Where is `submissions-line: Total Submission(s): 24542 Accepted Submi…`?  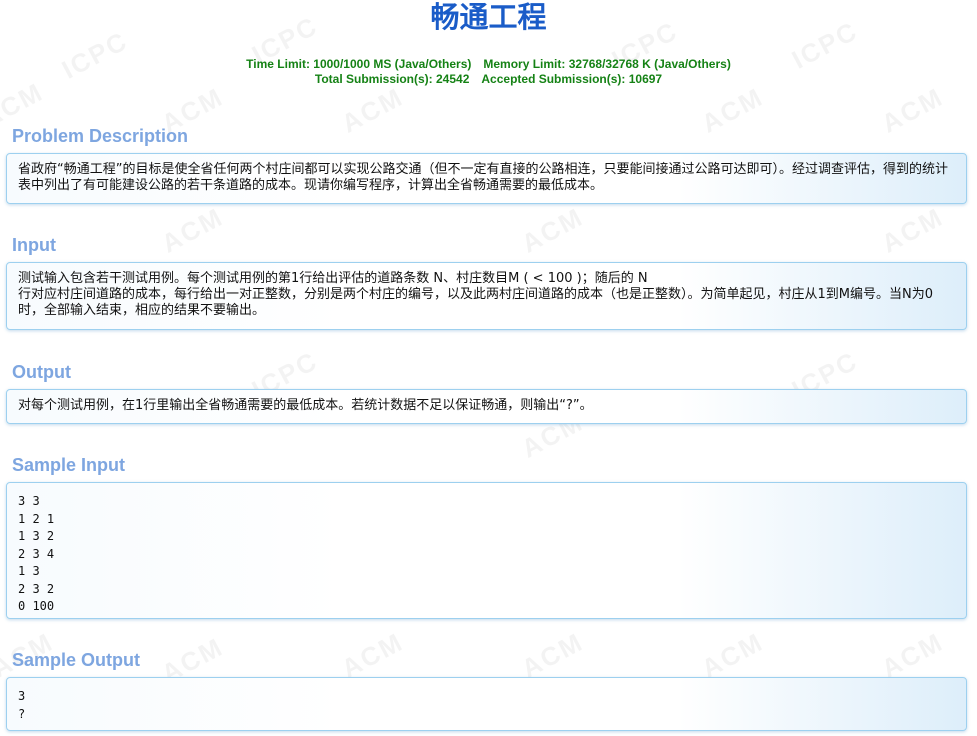
submissions-line: Total Submission(s): 24542 Accepted Submi… is located at coordinates (488, 79).